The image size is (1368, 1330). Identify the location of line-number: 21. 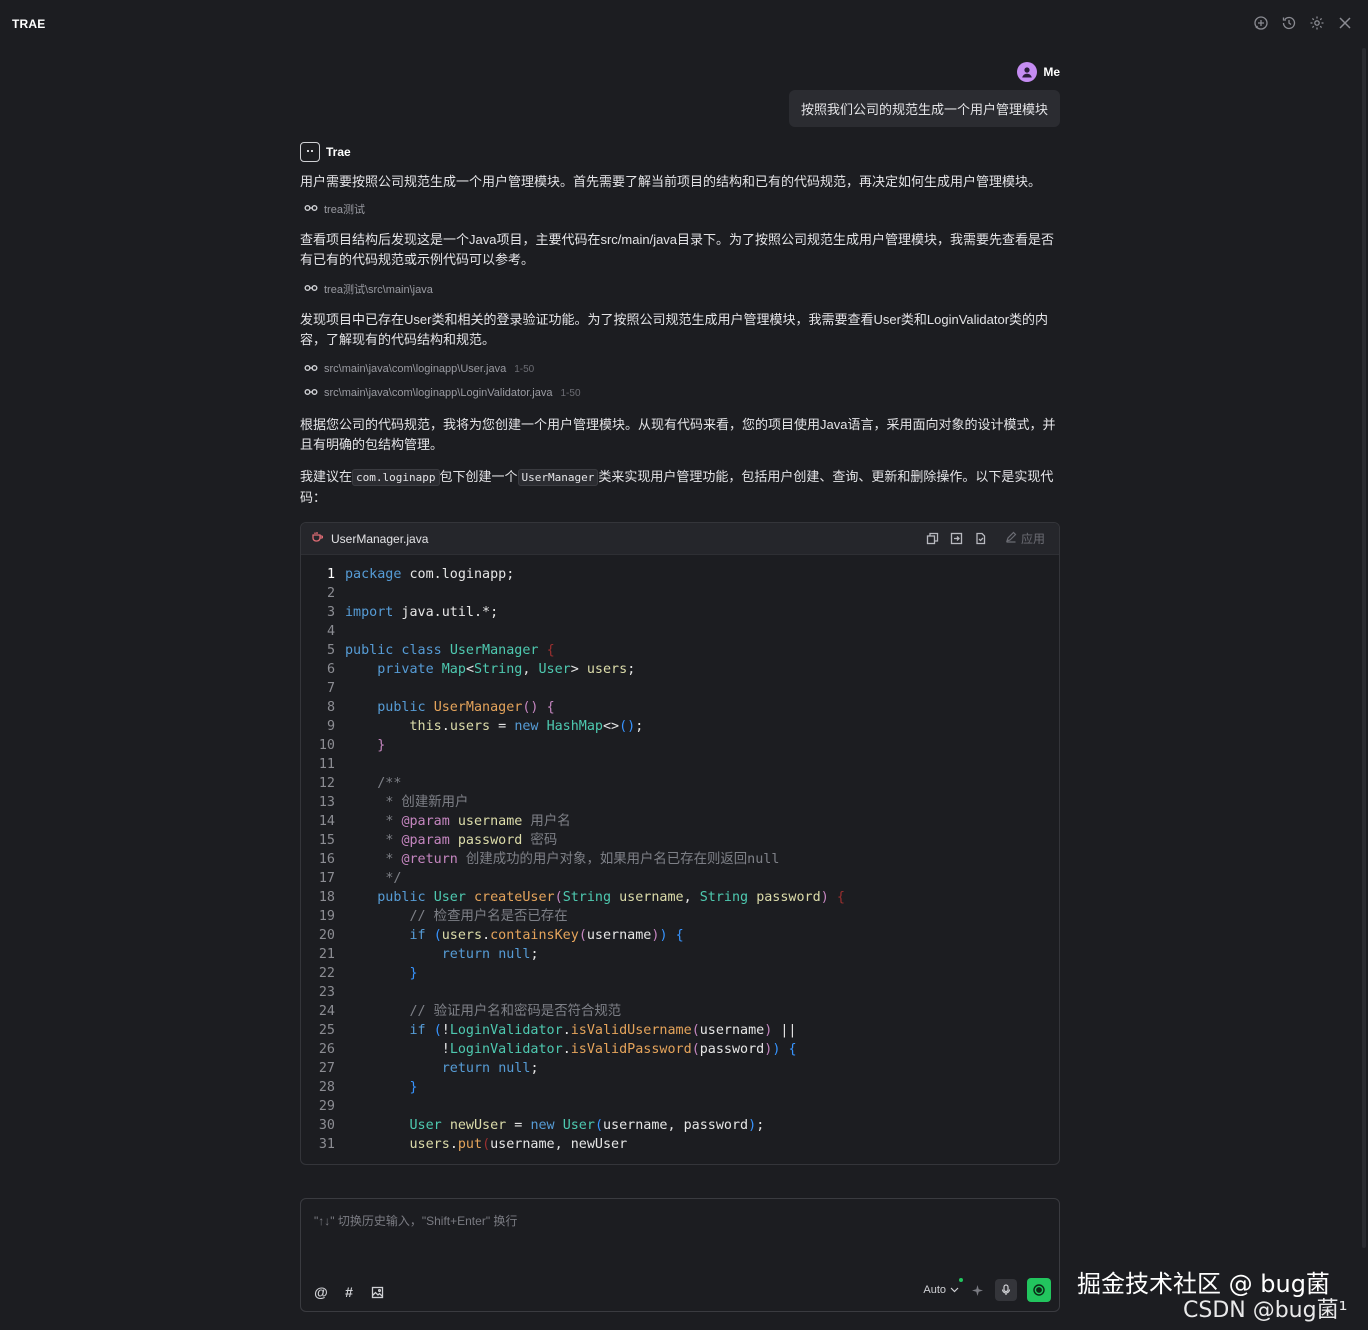
(326, 954).